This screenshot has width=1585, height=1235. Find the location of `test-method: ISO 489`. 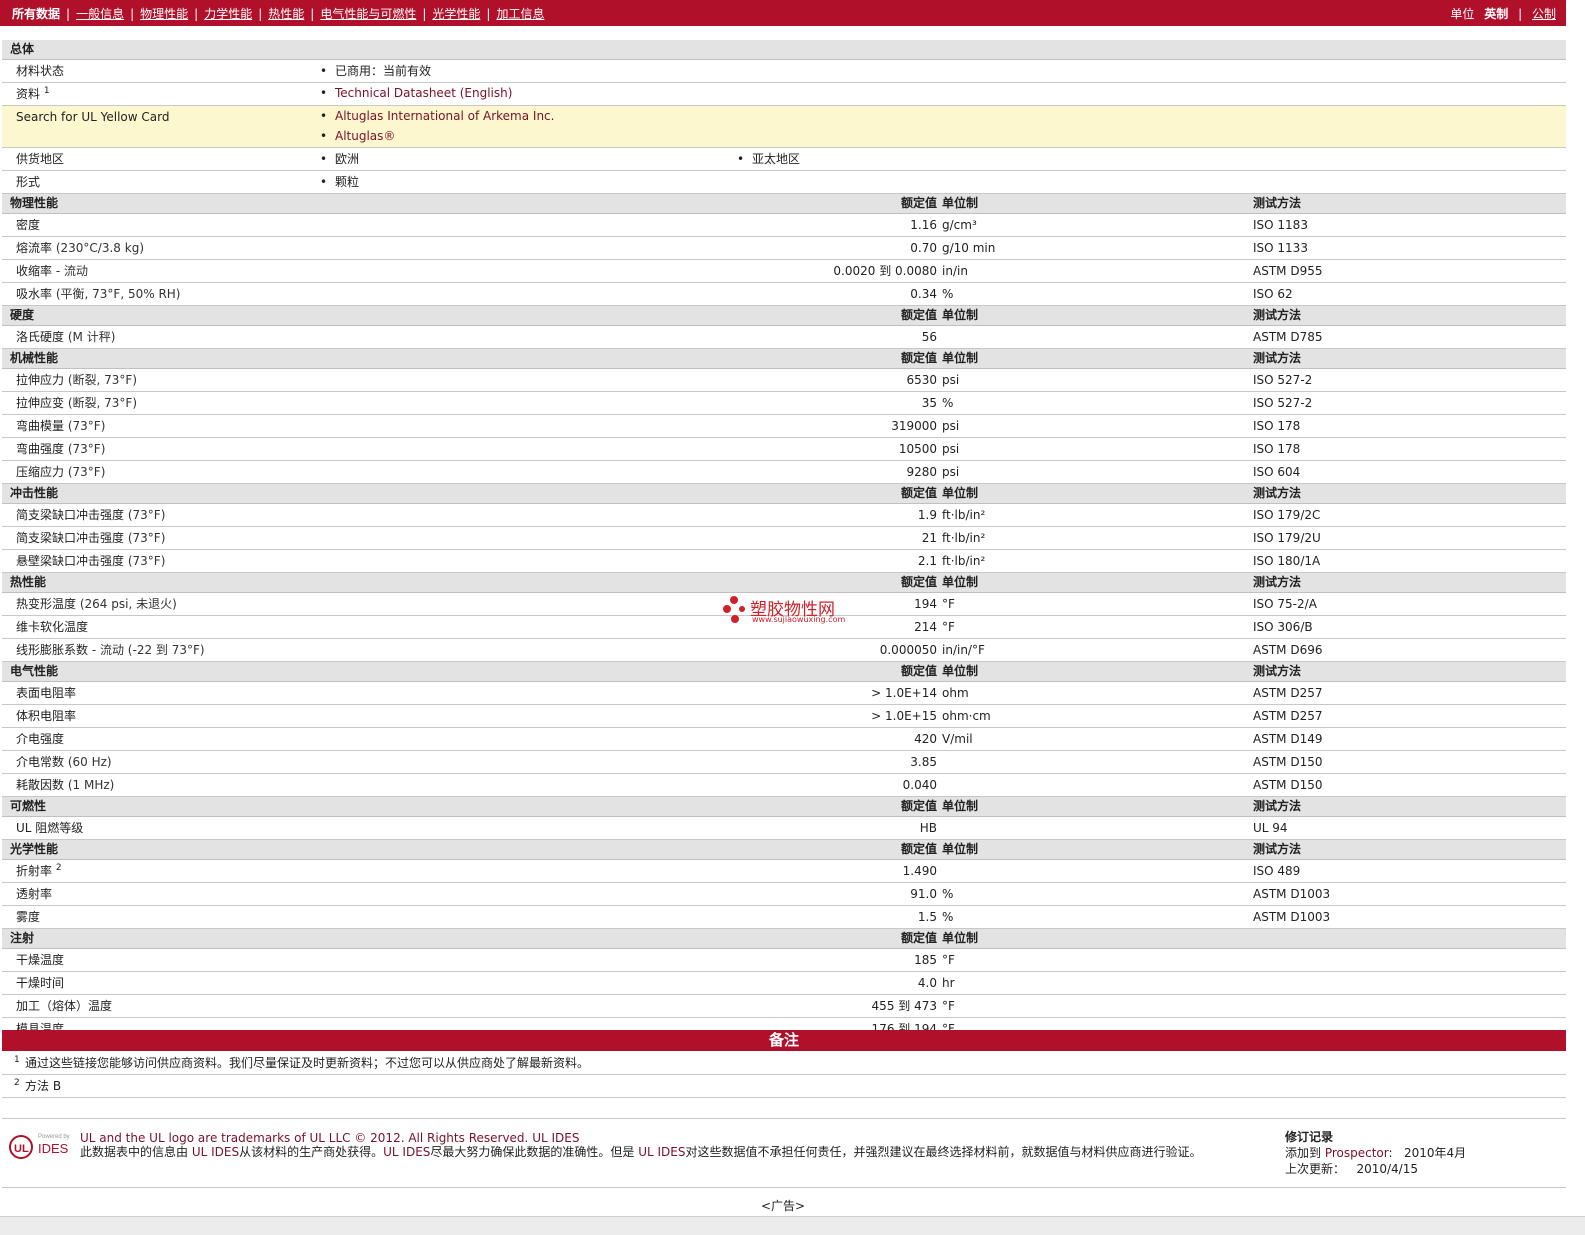

test-method: ISO 489 is located at coordinates (1277, 871).